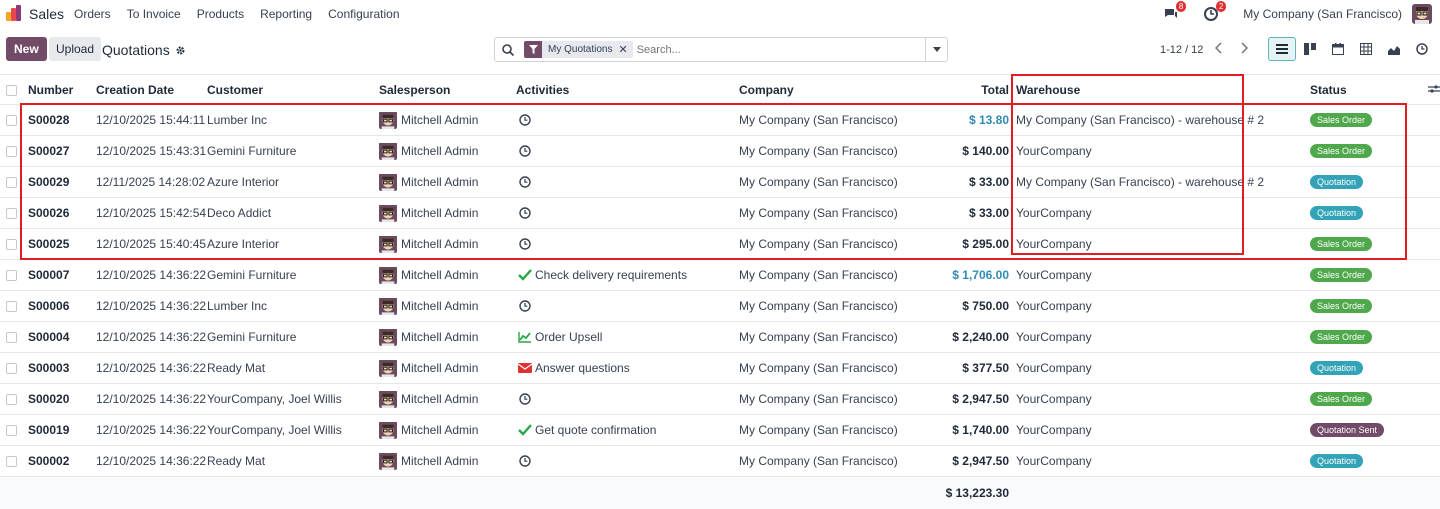 This screenshot has width=1440, height=509. I want to click on activity-summary: Answer questions, so click(582, 368).